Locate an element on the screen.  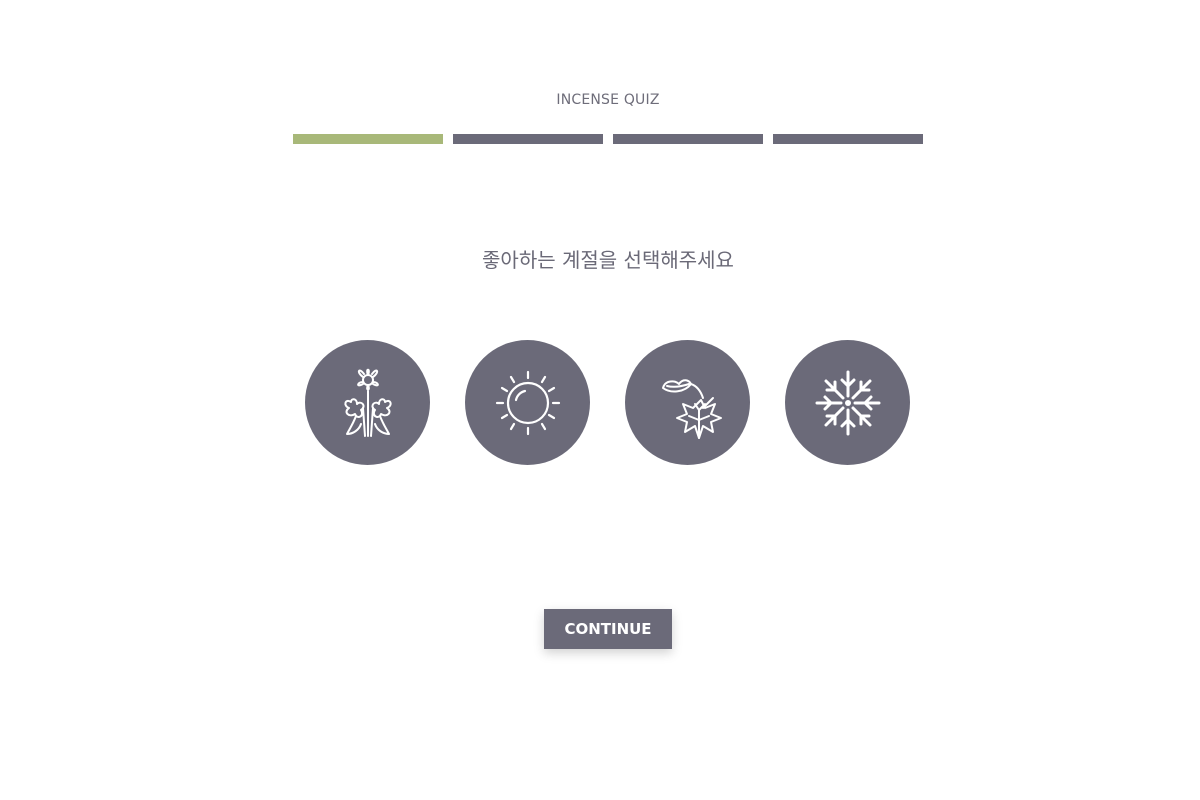
season-option-autumn is located at coordinates (687, 402).